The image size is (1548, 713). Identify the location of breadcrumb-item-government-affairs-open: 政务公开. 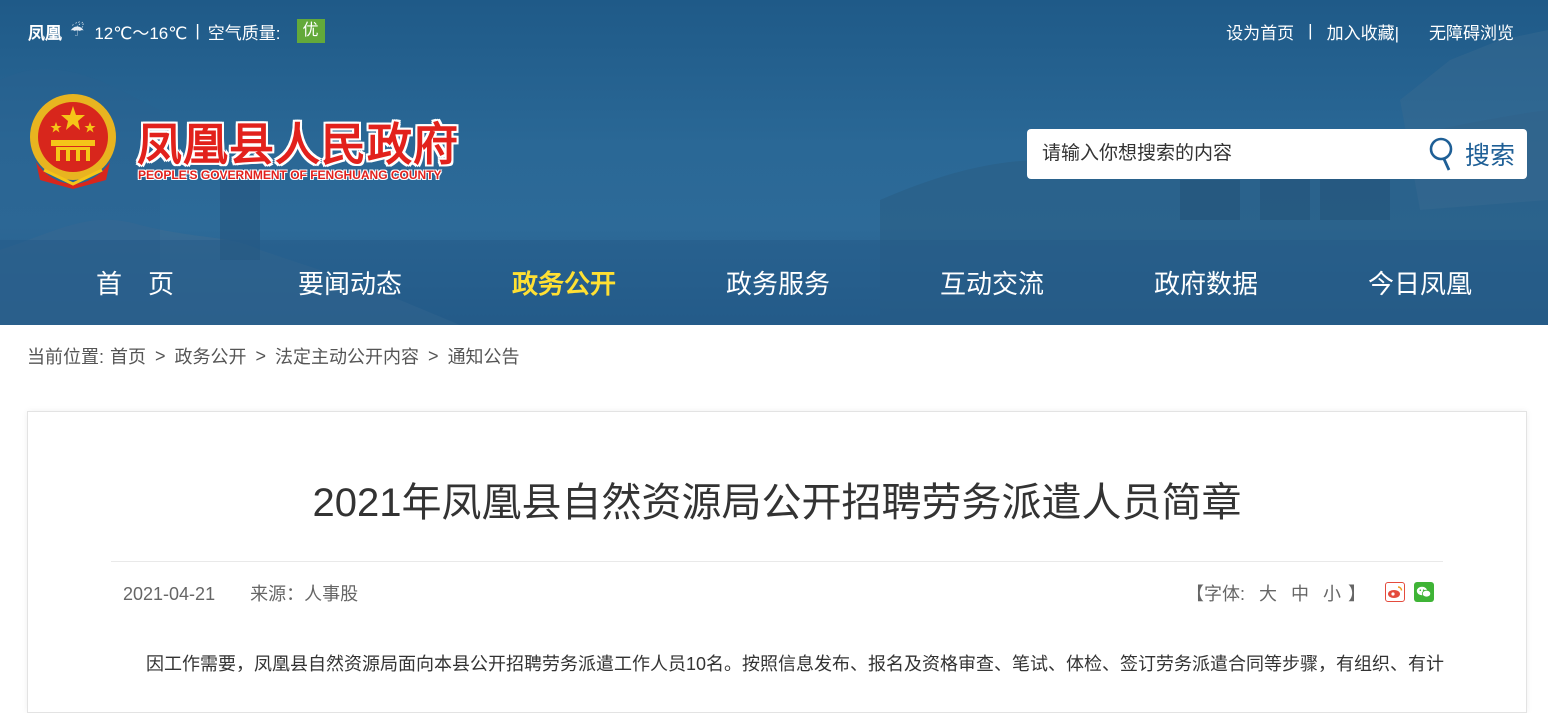
(211, 356).